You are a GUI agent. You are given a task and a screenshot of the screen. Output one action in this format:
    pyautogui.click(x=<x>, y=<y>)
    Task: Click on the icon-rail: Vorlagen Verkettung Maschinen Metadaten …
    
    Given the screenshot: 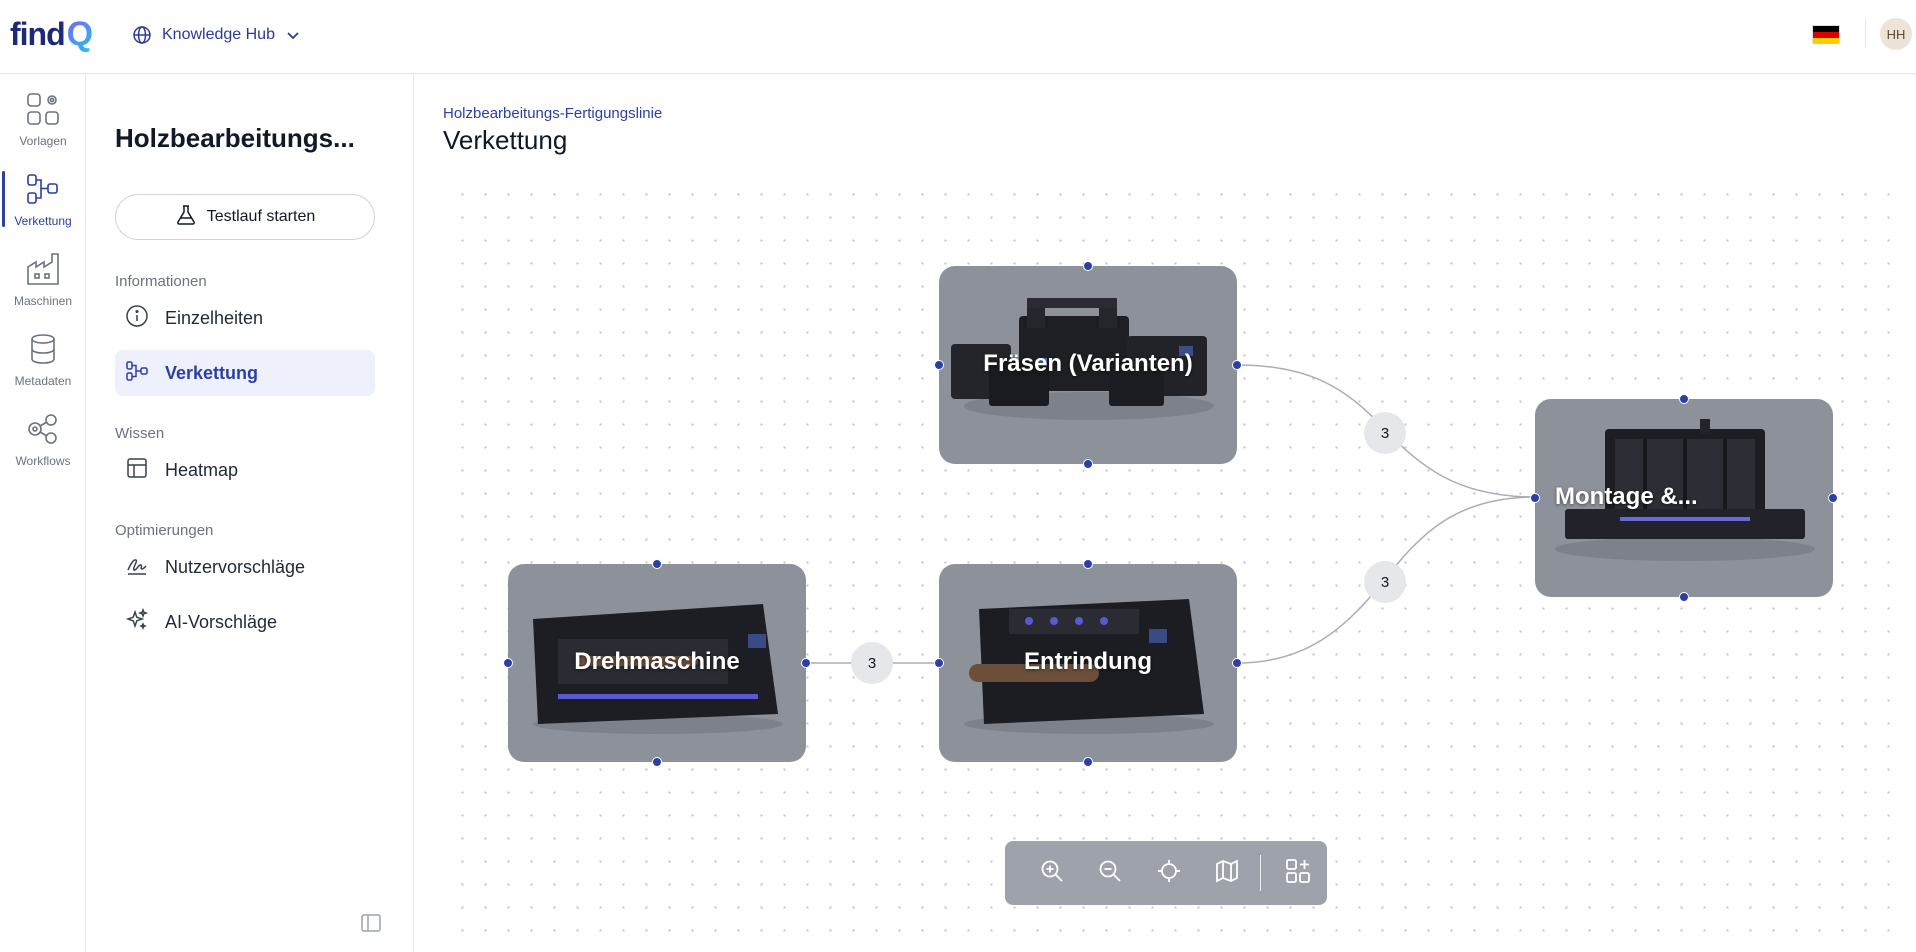 What is the action you would take?
    pyautogui.click(x=43, y=513)
    